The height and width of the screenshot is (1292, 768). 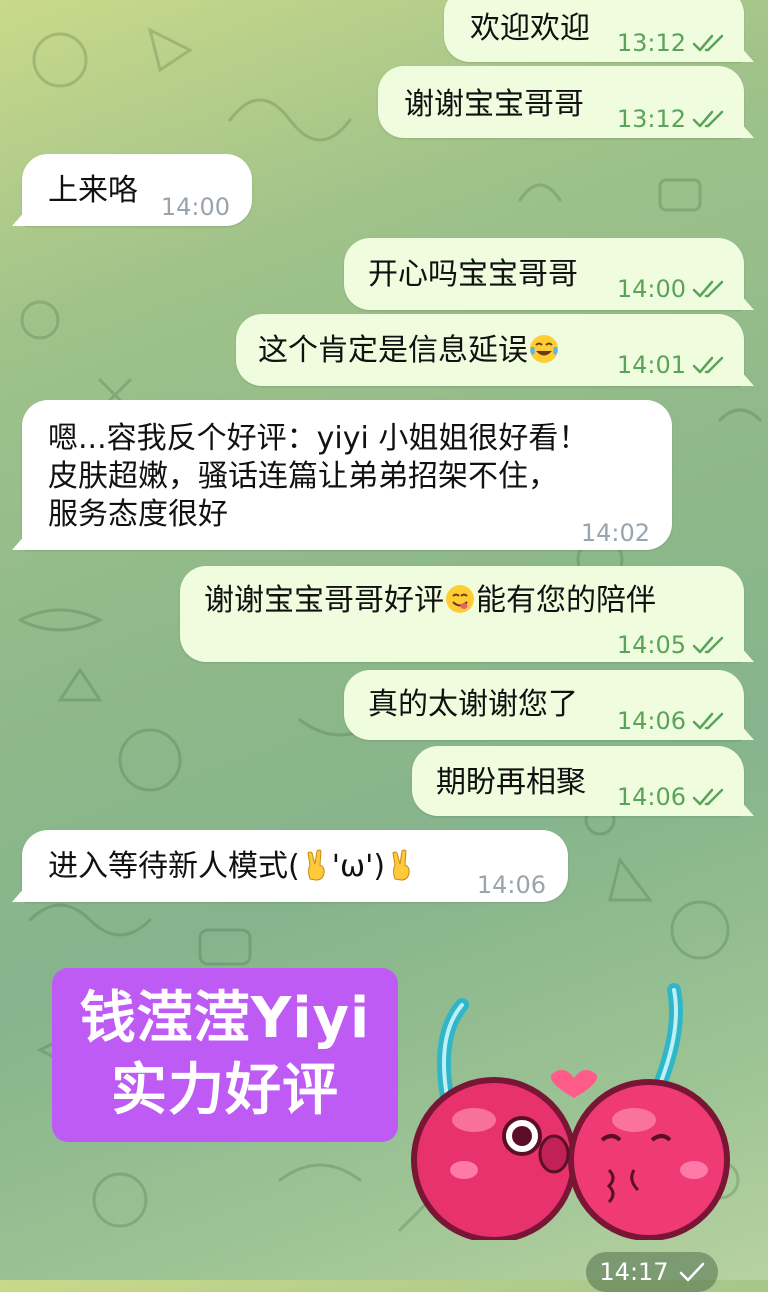 I want to click on message-text: 上来咯, so click(x=93, y=190).